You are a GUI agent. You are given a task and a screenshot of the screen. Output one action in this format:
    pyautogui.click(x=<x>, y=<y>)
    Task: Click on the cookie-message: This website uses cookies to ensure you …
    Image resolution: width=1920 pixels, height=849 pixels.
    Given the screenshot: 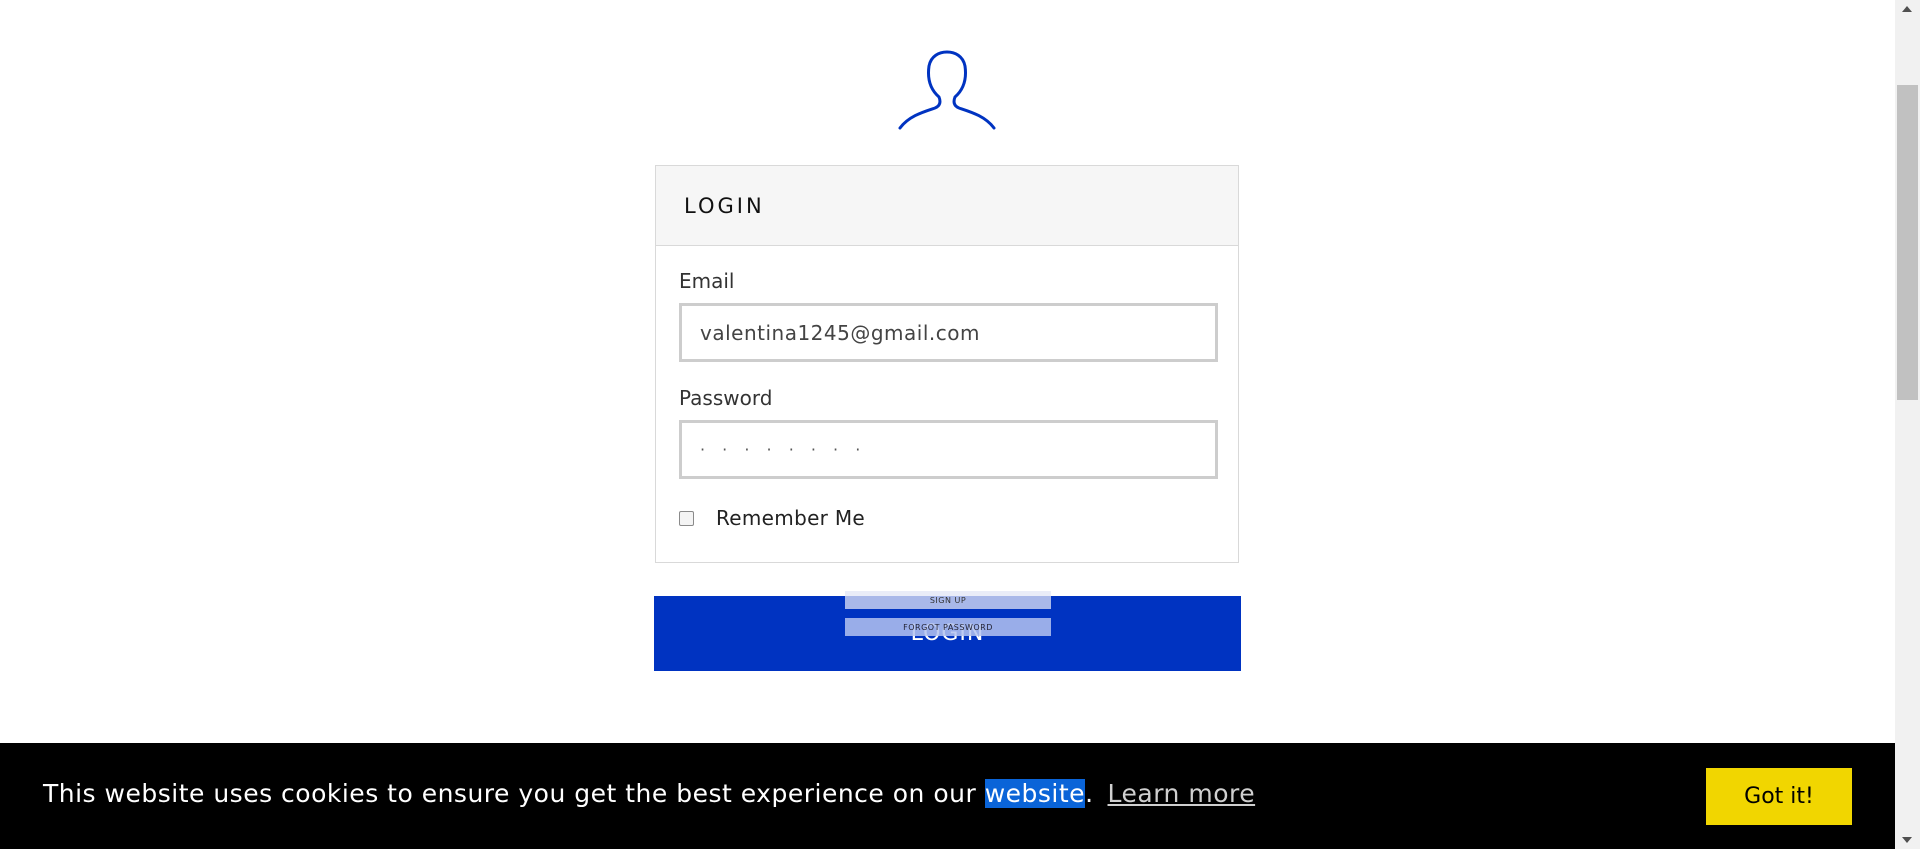 What is the action you would take?
    pyautogui.click(x=649, y=793)
    